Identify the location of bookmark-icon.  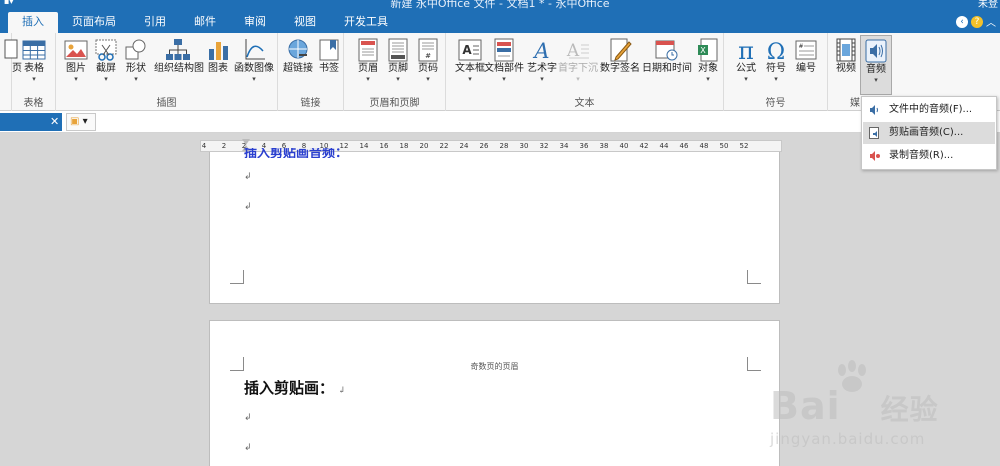
(329, 50).